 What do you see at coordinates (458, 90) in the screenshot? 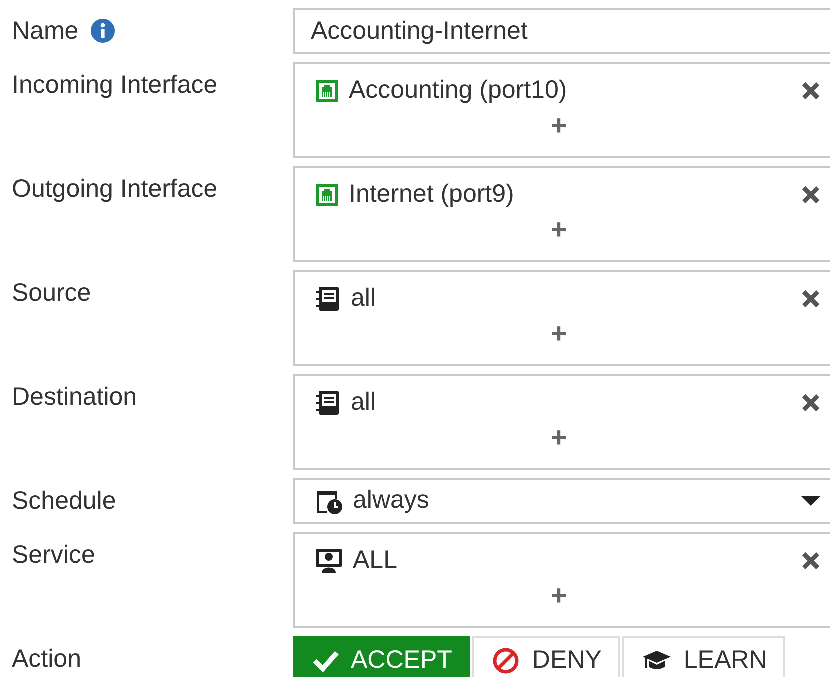
I see `entry-text: Accounting (port10)` at bounding box center [458, 90].